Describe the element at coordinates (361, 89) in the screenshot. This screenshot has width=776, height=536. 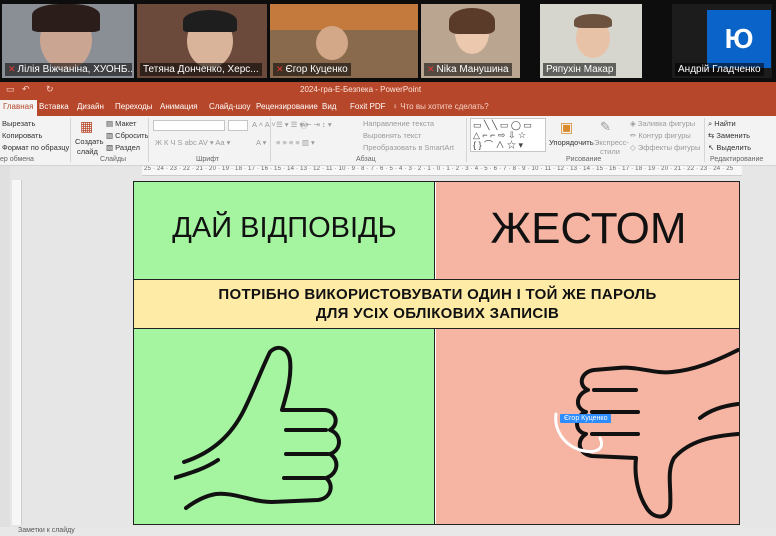
I see `window-title: 2024-гра-Е-Безпека - PowerPoint` at that location.